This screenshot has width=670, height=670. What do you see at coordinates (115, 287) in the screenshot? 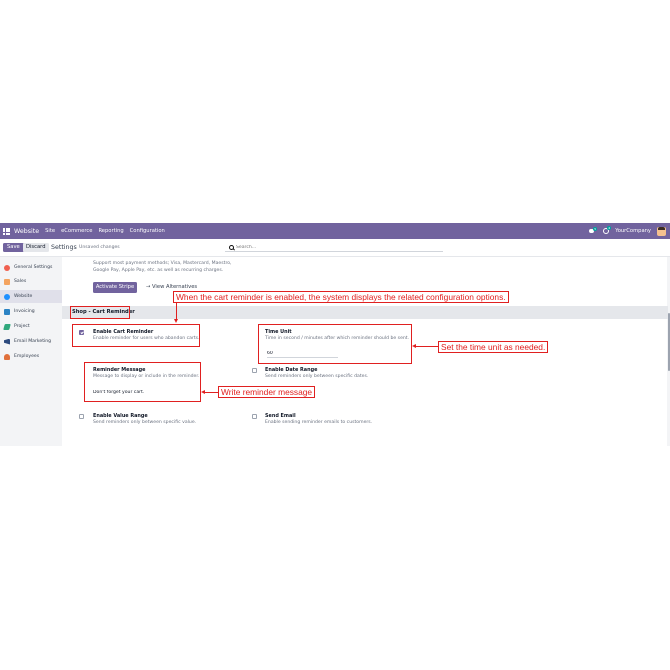
I see `activate-stripe-button: Activate Stripe` at bounding box center [115, 287].